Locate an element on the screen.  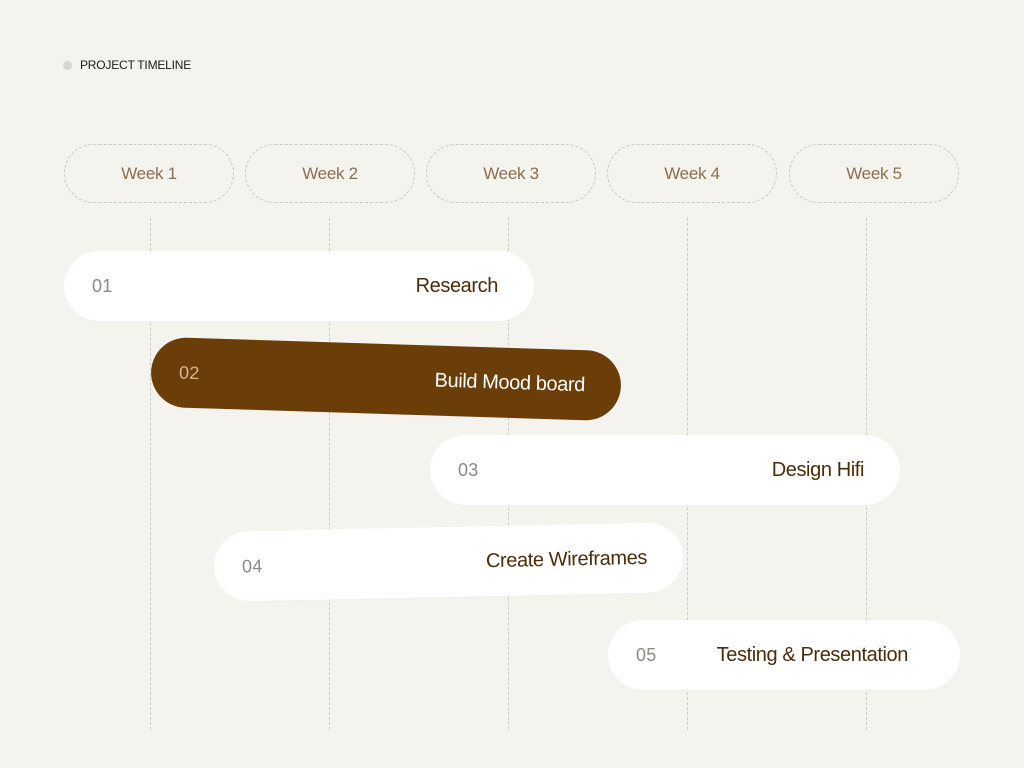
header-dot-icon is located at coordinates (67, 65).